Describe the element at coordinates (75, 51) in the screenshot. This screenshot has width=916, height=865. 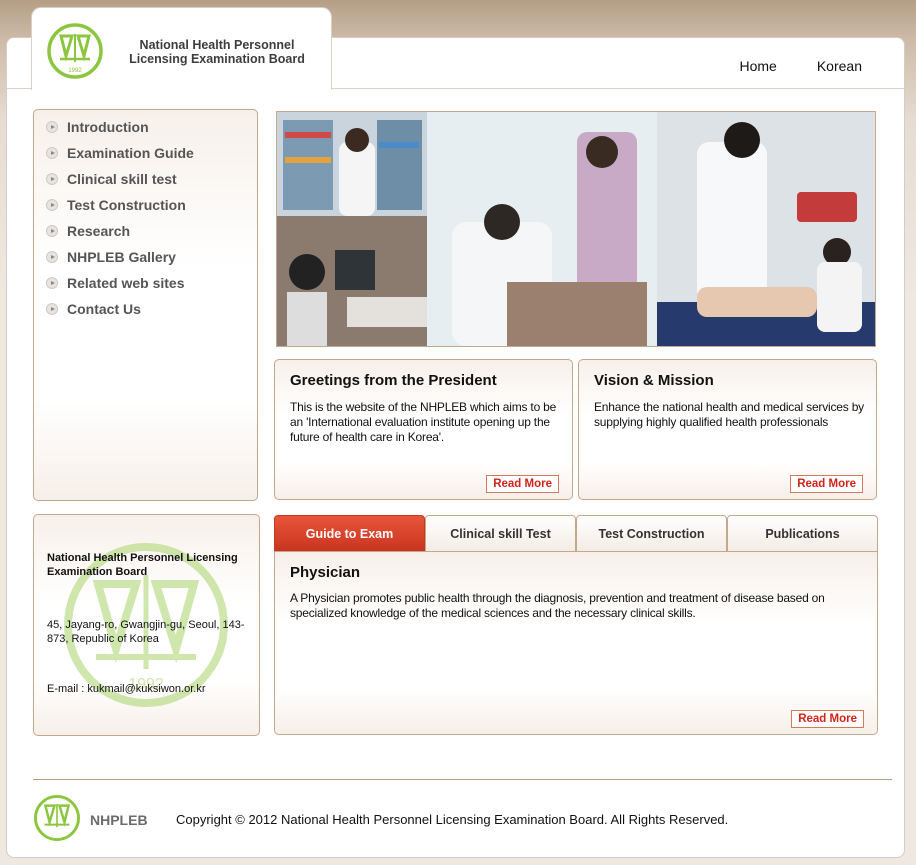
I see `nhpleb-logo: 1992` at that location.